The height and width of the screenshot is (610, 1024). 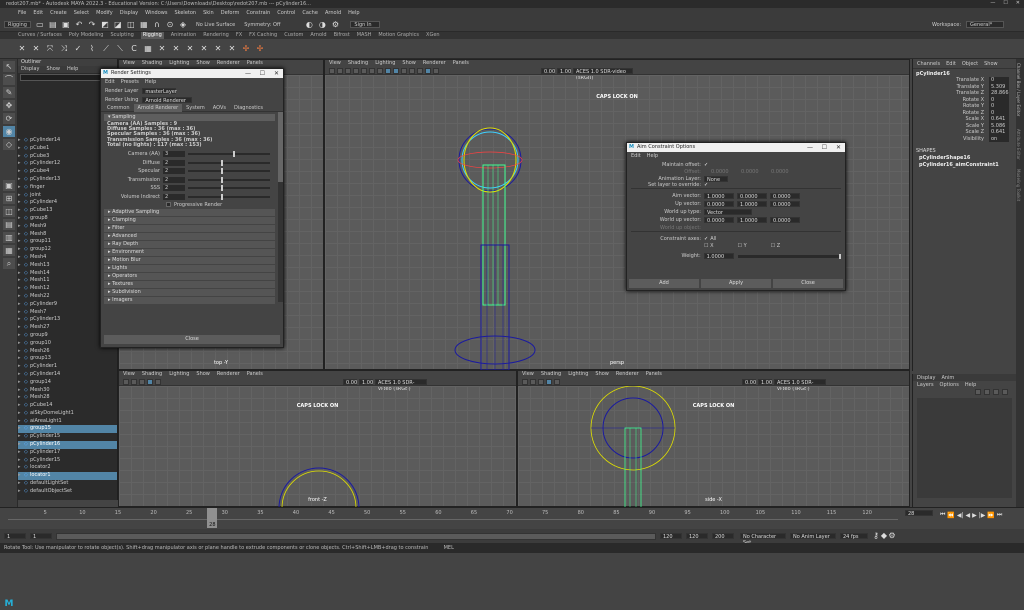 What do you see at coordinates (9, 250) in the screenshot?
I see `graph-layout-icon: ▦` at bounding box center [9, 250].